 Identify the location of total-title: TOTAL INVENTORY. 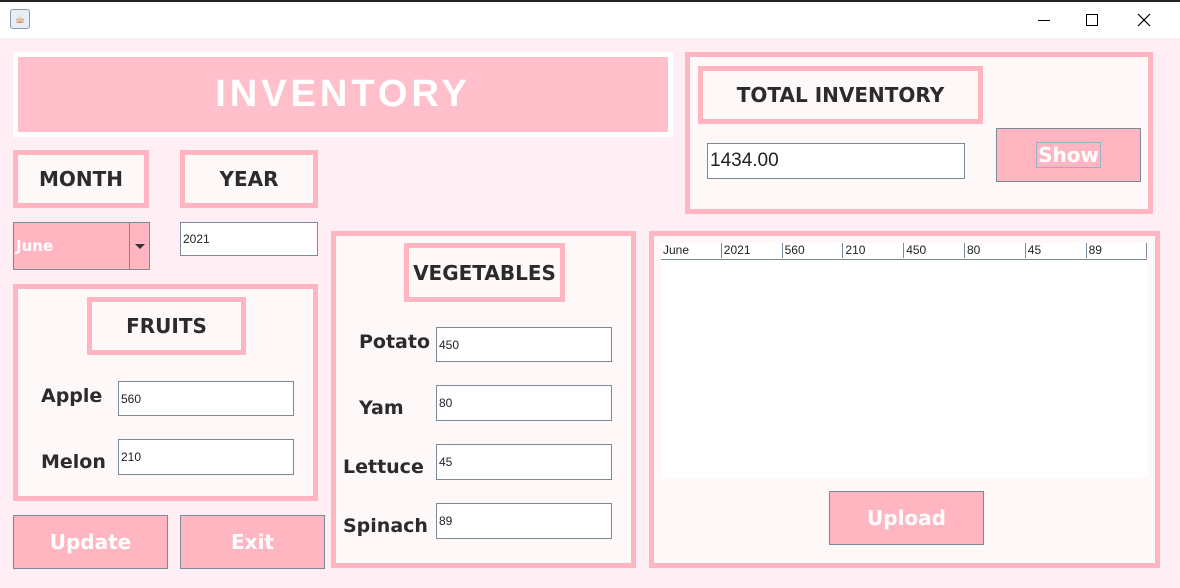
(840, 95).